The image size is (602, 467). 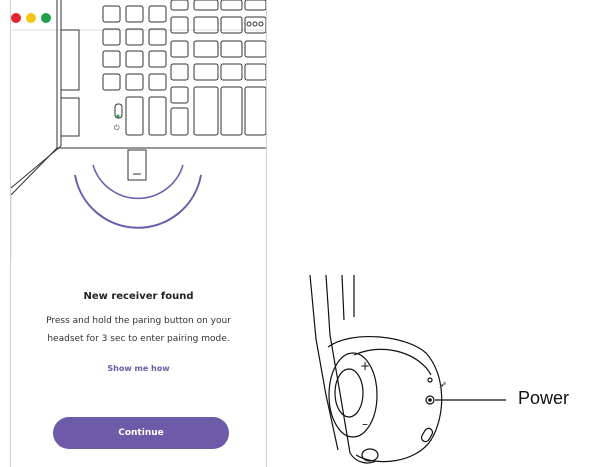 What do you see at coordinates (138, 182) in the screenshot?
I see `signal-arc-inner` at bounding box center [138, 182].